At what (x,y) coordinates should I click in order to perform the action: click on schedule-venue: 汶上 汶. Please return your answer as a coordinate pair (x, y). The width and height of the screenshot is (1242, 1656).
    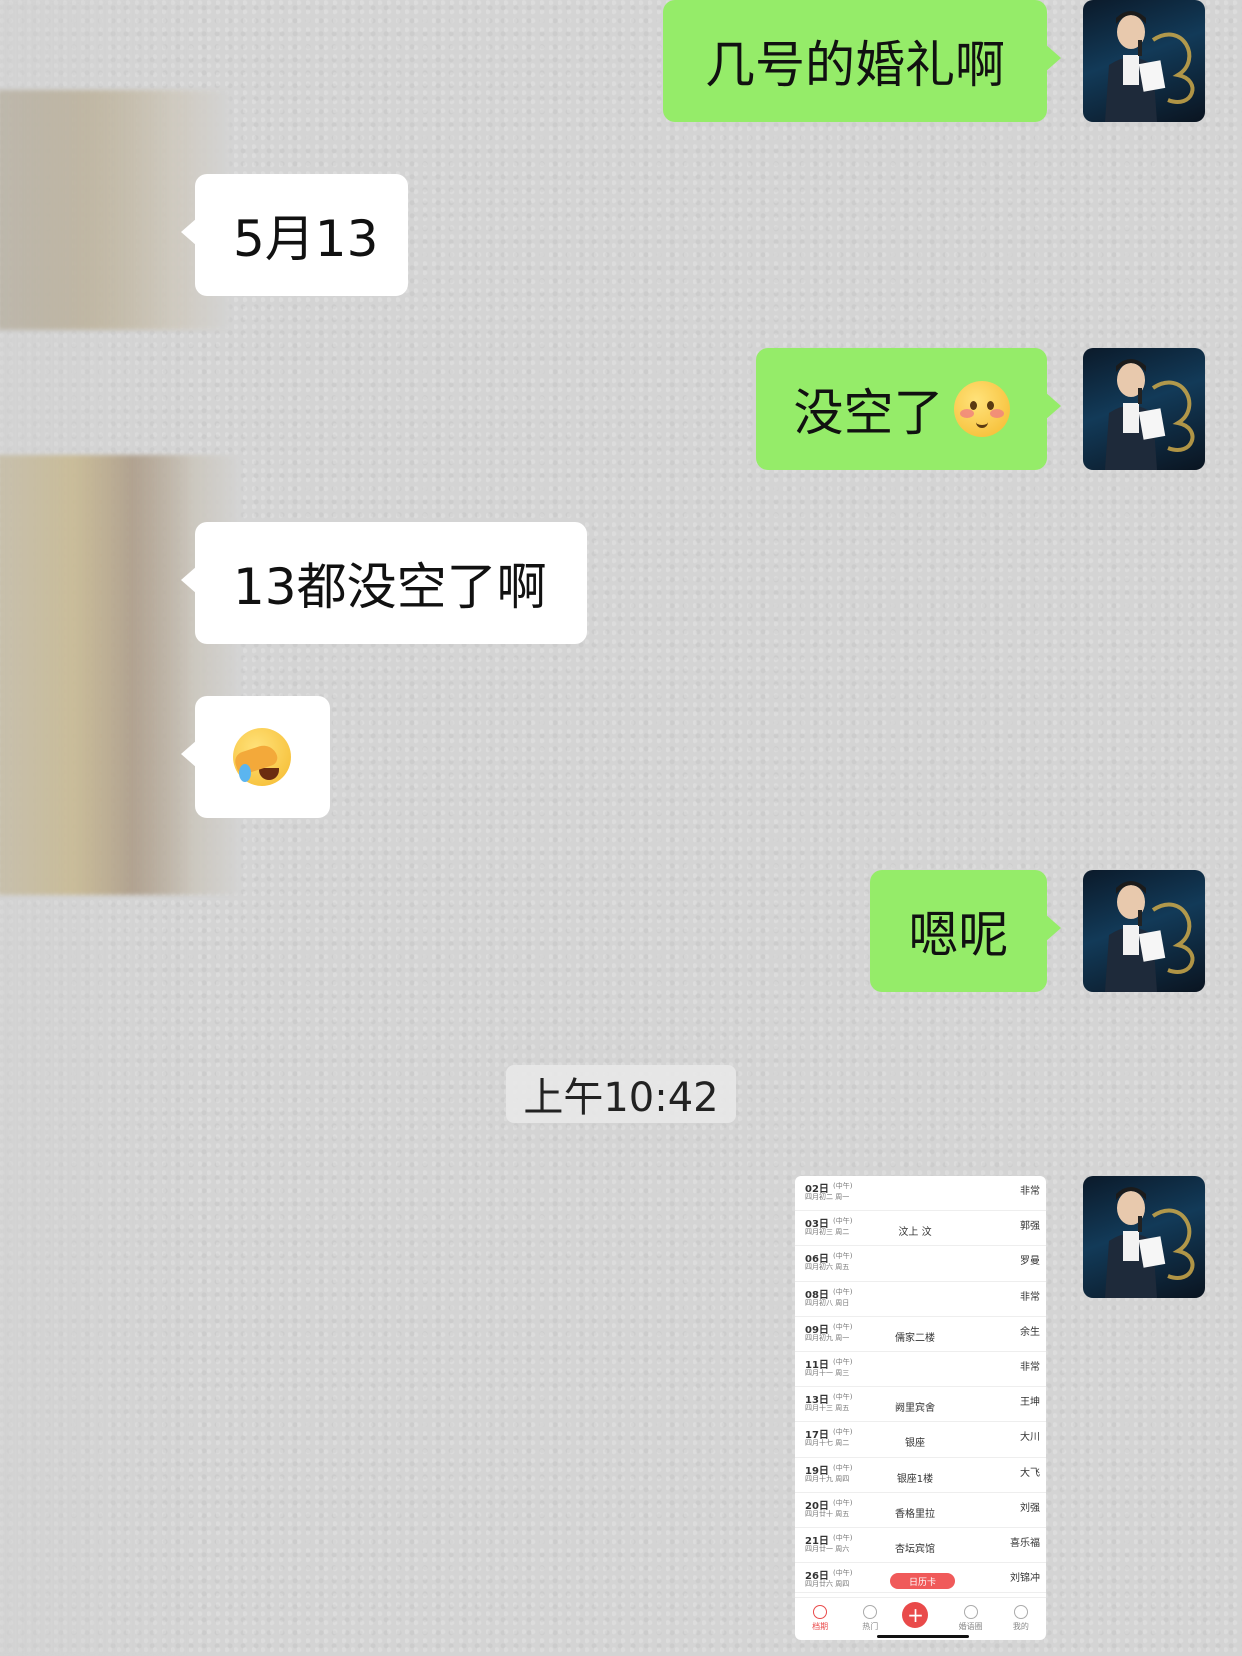
    Looking at the image, I should click on (915, 1233).